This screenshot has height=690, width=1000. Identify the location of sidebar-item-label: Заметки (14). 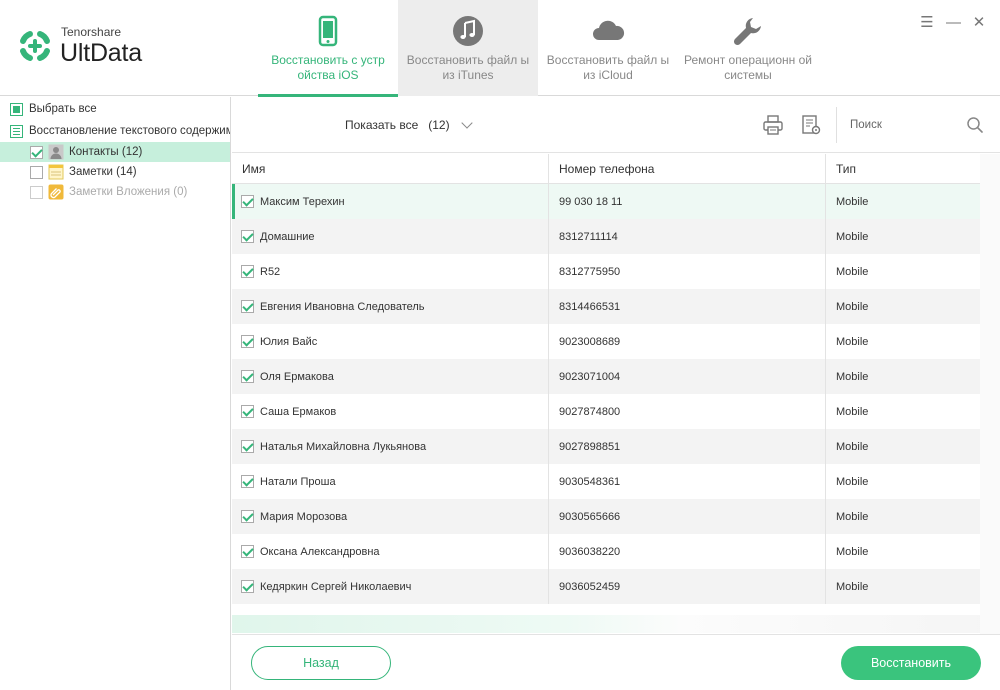
(103, 172).